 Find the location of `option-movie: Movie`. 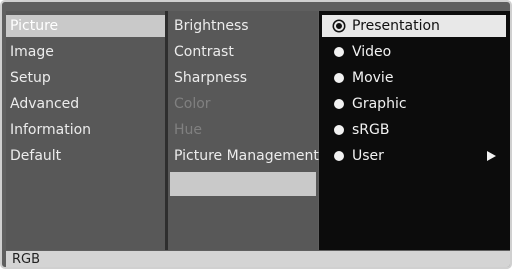

option-movie: Movie is located at coordinates (414, 78).